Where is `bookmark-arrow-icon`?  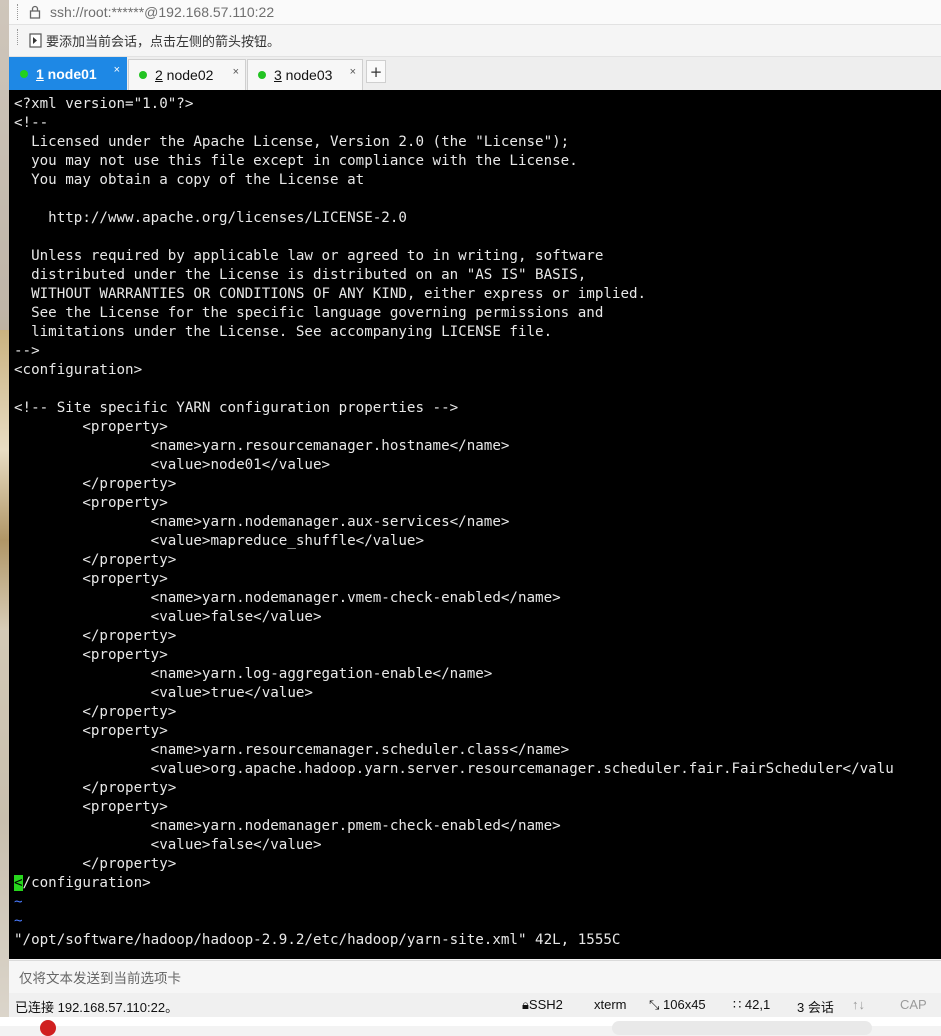
bookmark-arrow-icon is located at coordinates (35, 40).